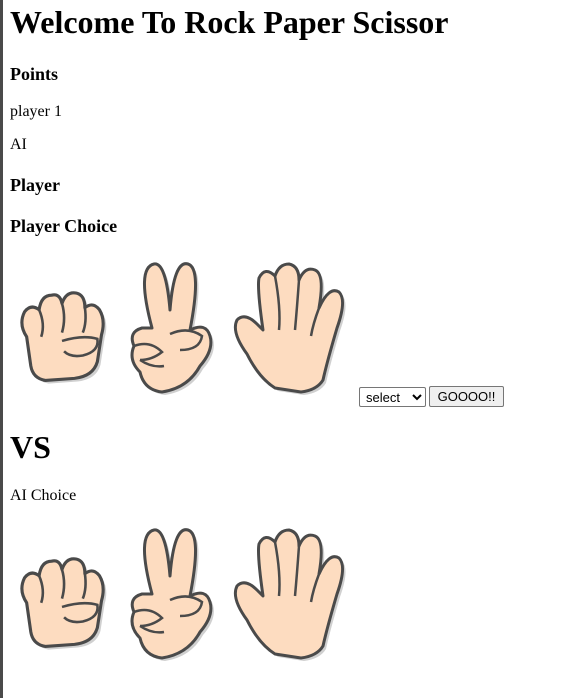 The height and width of the screenshot is (698, 586). Describe the element at coordinates (34, 74) in the screenshot. I see `points-heading: Points` at that location.